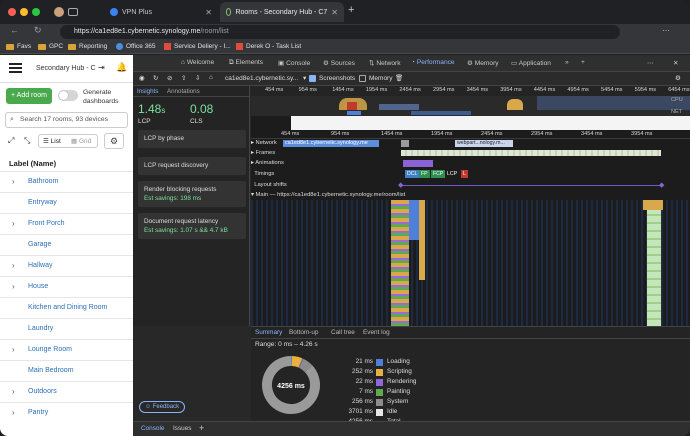  I want to click on add-room-button: + Add room, so click(29, 96).